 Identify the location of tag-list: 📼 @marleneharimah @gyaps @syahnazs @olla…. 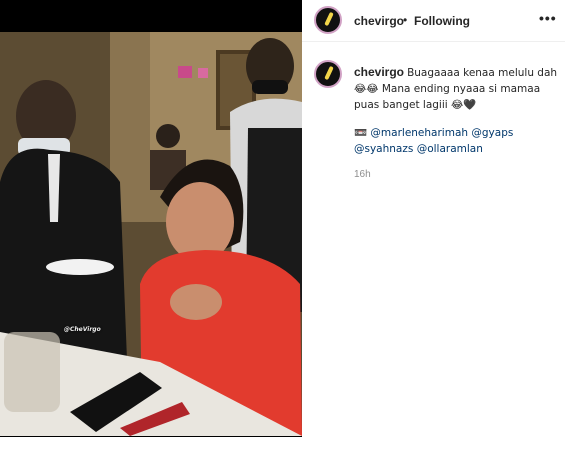
(459, 141).